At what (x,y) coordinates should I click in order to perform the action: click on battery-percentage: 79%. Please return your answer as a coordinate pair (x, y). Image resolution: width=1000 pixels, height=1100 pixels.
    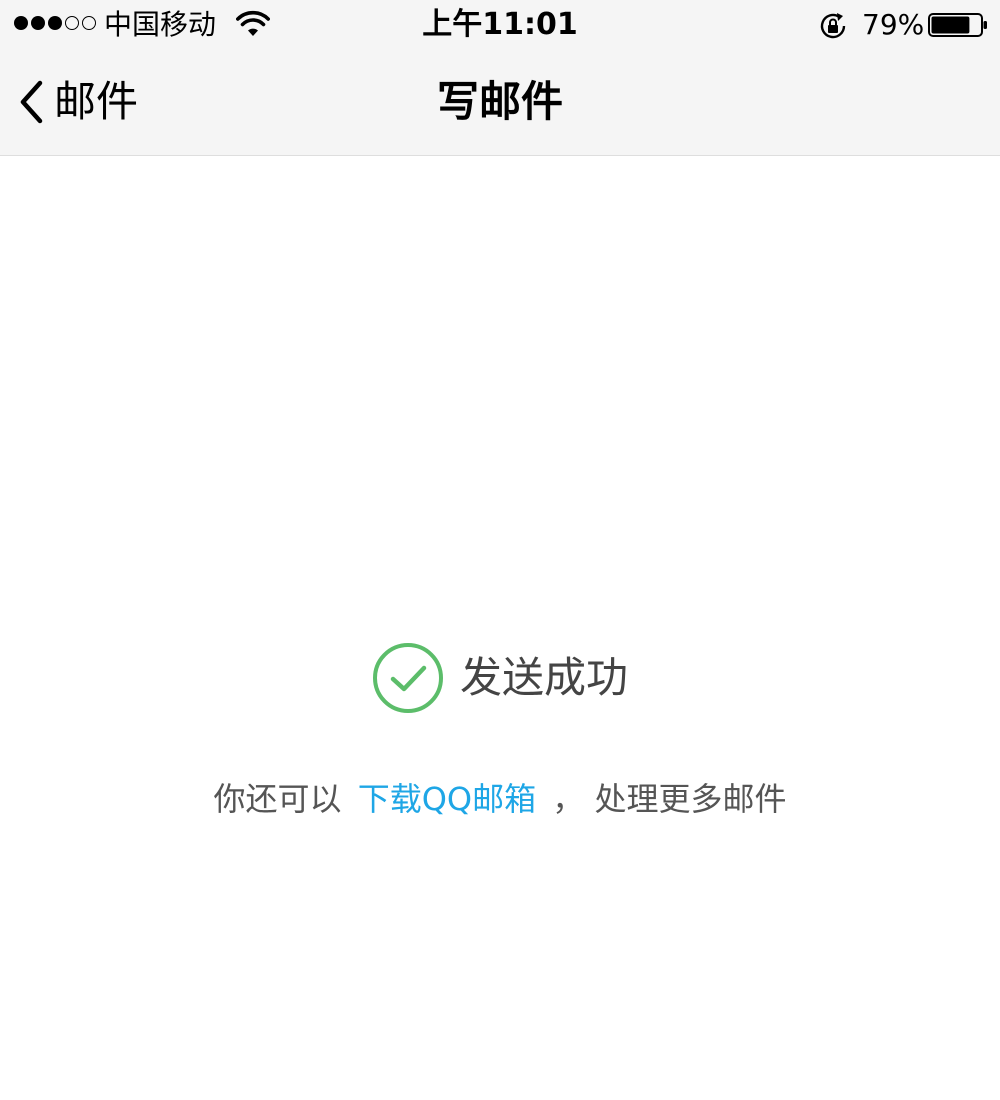
    Looking at the image, I should click on (893, 24).